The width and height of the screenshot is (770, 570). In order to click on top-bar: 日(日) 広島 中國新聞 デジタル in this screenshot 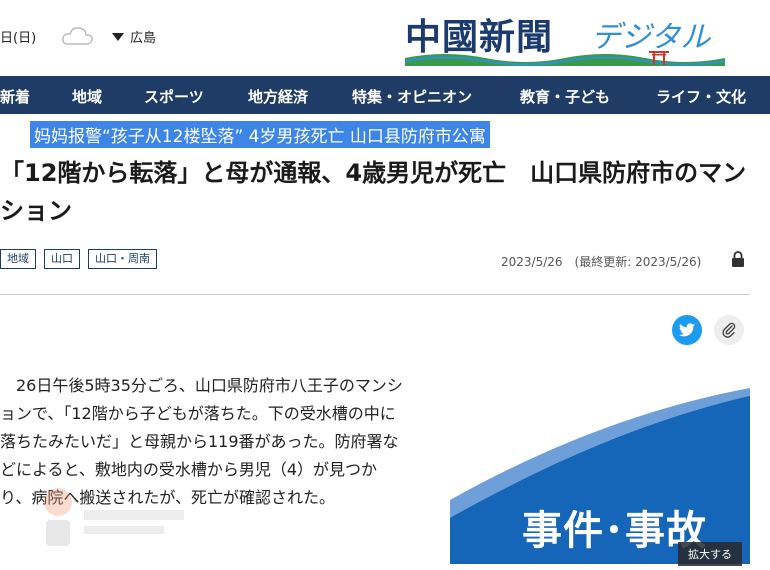, I will do `click(385, 38)`.